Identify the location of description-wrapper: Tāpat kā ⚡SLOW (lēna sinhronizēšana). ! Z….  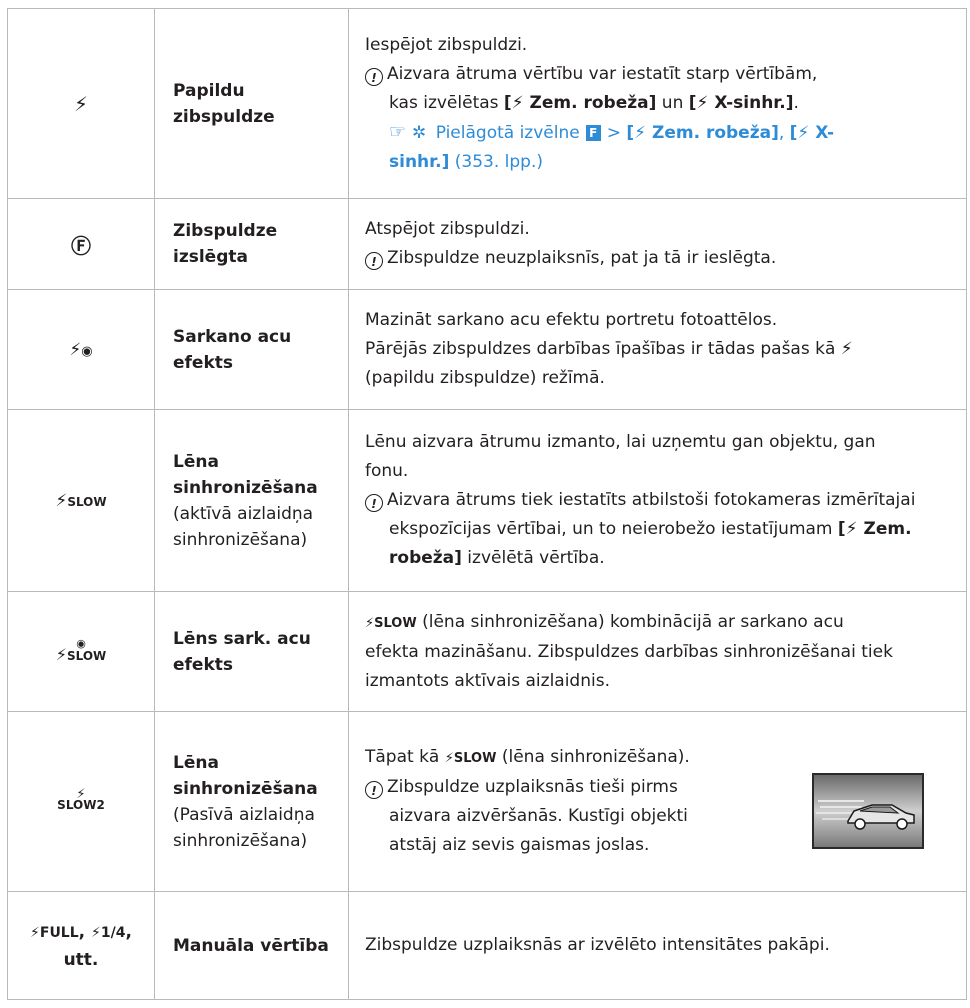
(657, 801).